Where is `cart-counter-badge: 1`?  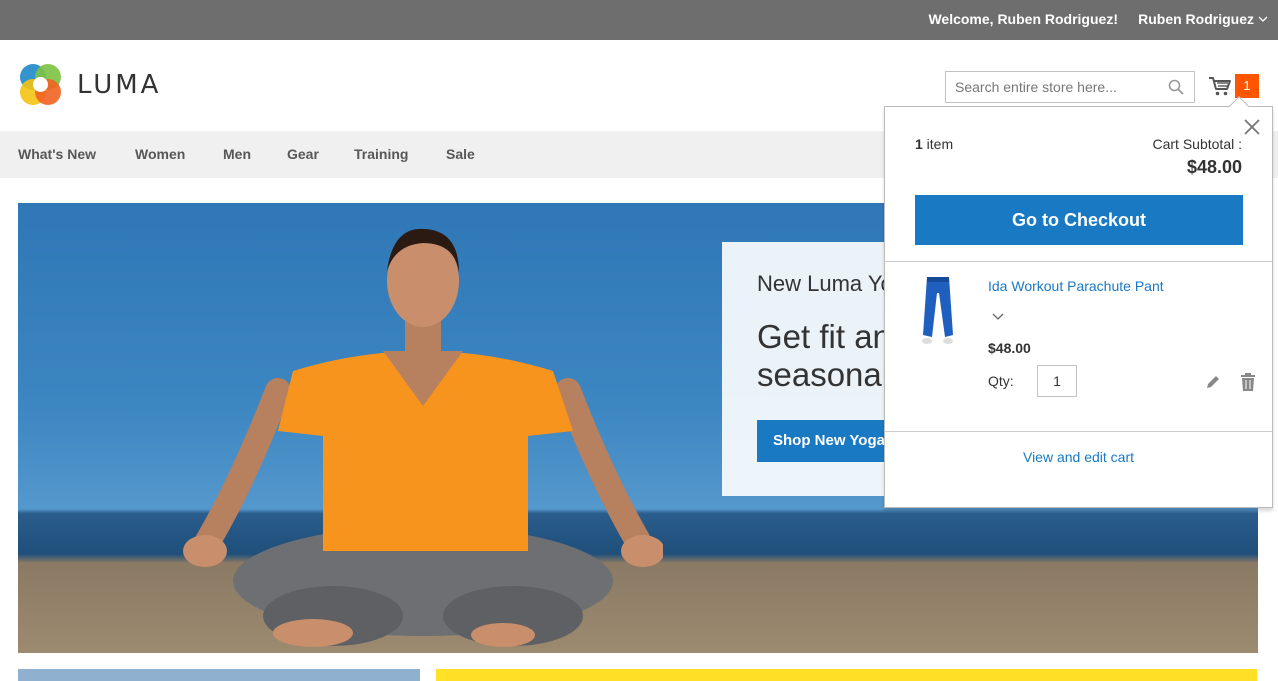
cart-counter-badge: 1 is located at coordinates (1247, 86).